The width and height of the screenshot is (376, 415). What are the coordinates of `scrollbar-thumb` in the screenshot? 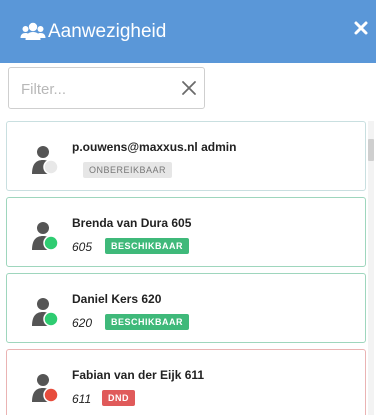 It's located at (371, 150).